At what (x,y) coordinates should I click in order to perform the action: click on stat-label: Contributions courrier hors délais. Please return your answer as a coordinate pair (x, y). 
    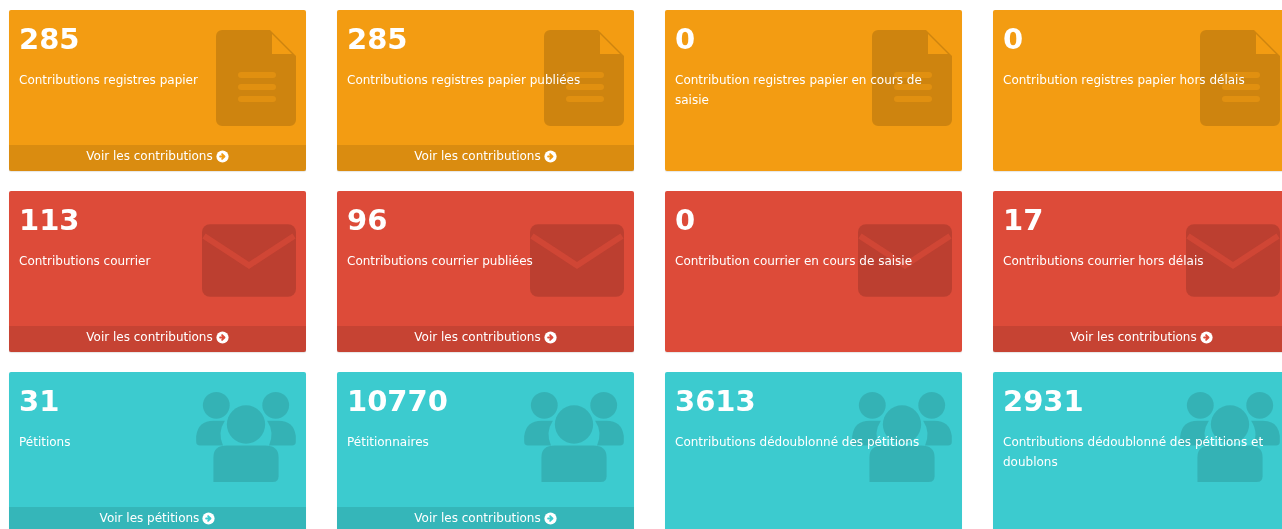
    Looking at the image, I should click on (1104, 261).